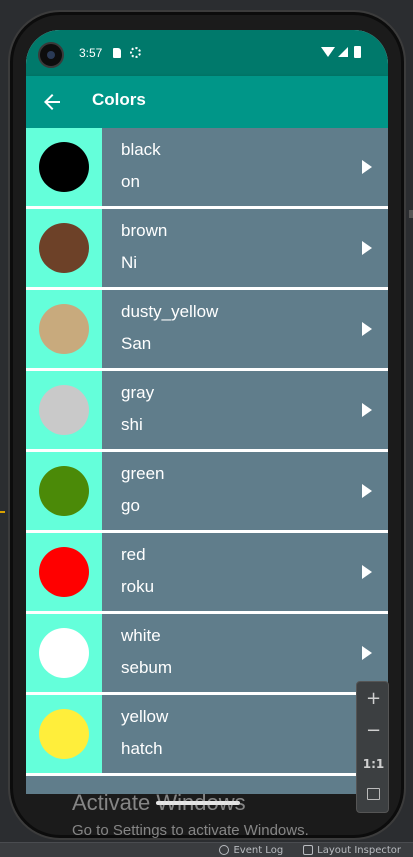  What do you see at coordinates (117, 53) in the screenshot?
I see `sd-card-icon` at bounding box center [117, 53].